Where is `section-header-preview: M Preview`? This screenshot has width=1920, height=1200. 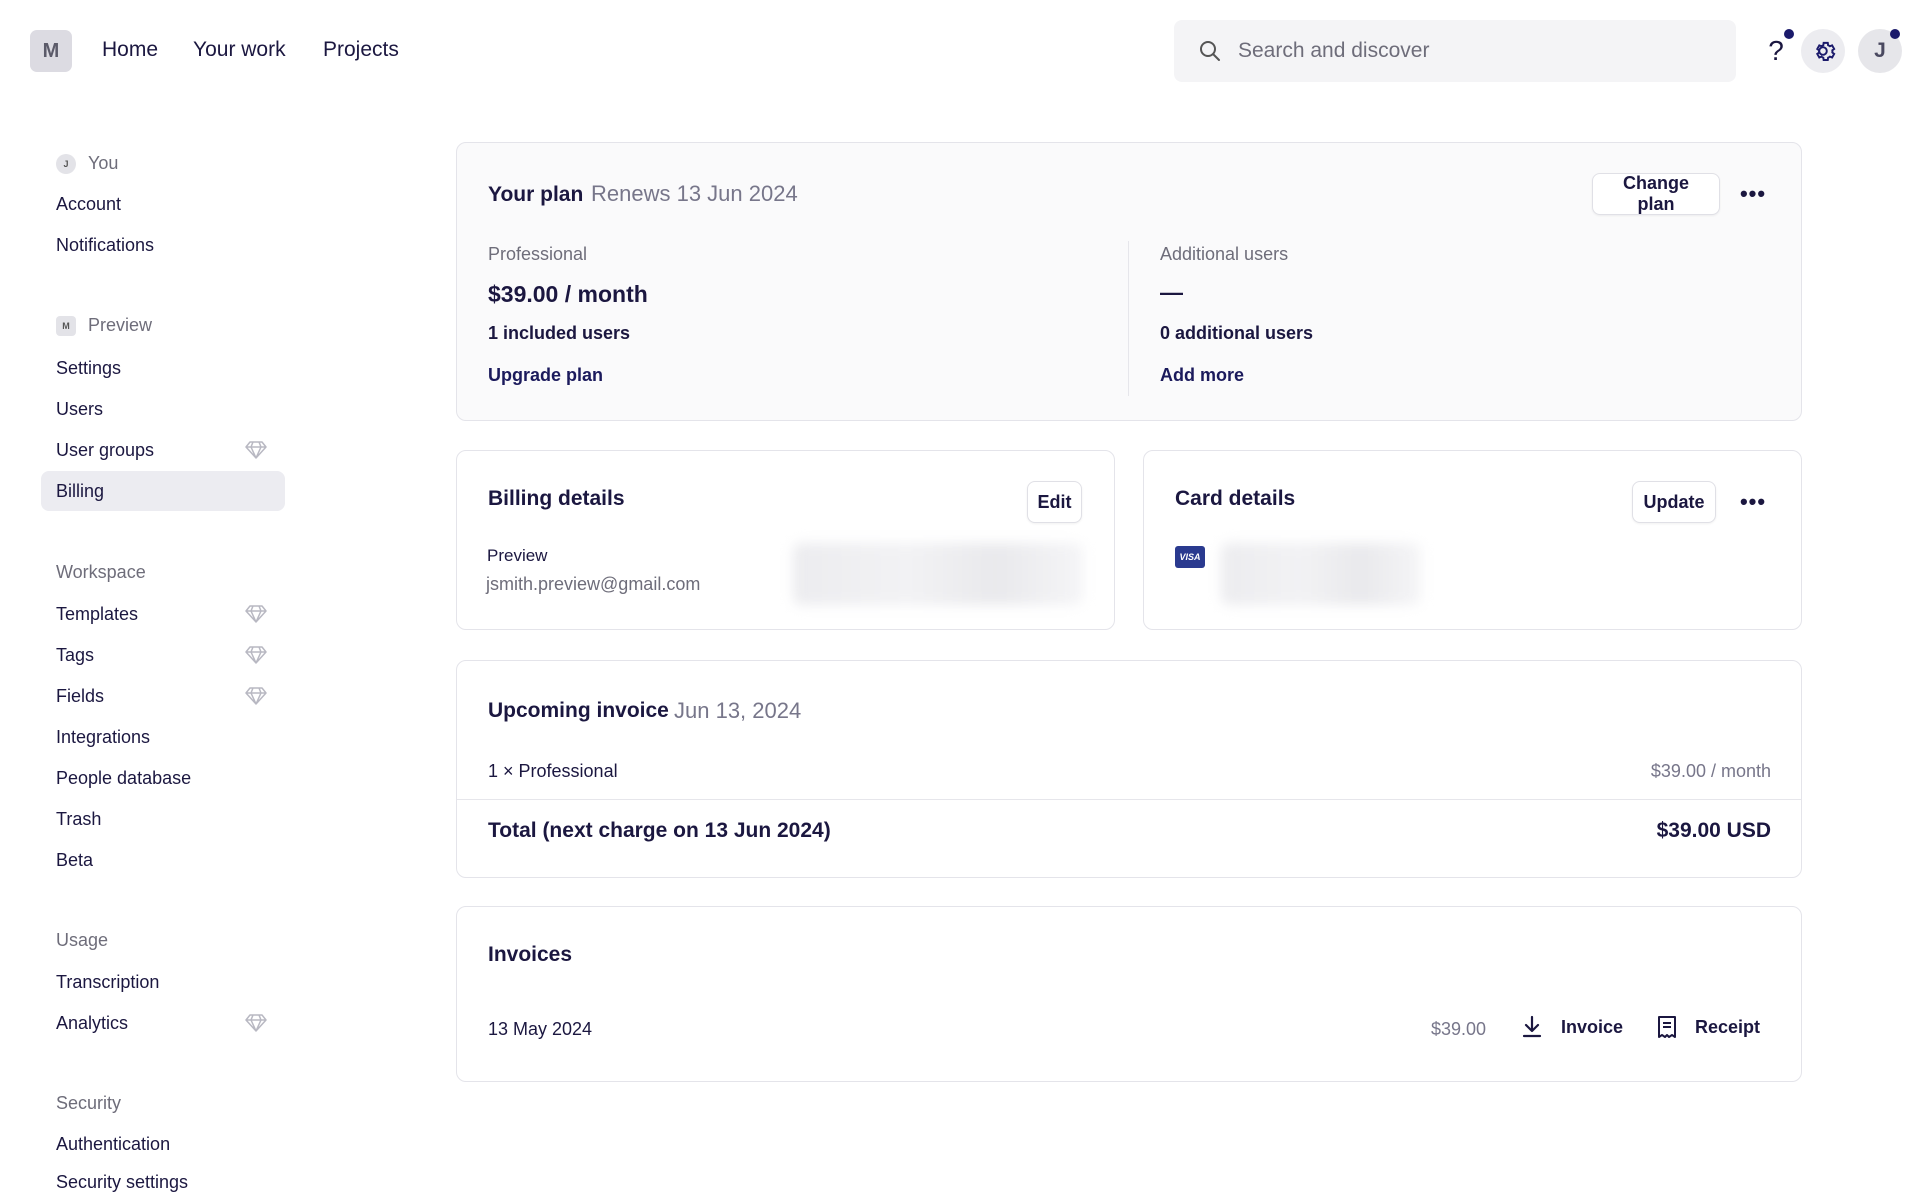 section-header-preview: M Preview is located at coordinates (104, 325).